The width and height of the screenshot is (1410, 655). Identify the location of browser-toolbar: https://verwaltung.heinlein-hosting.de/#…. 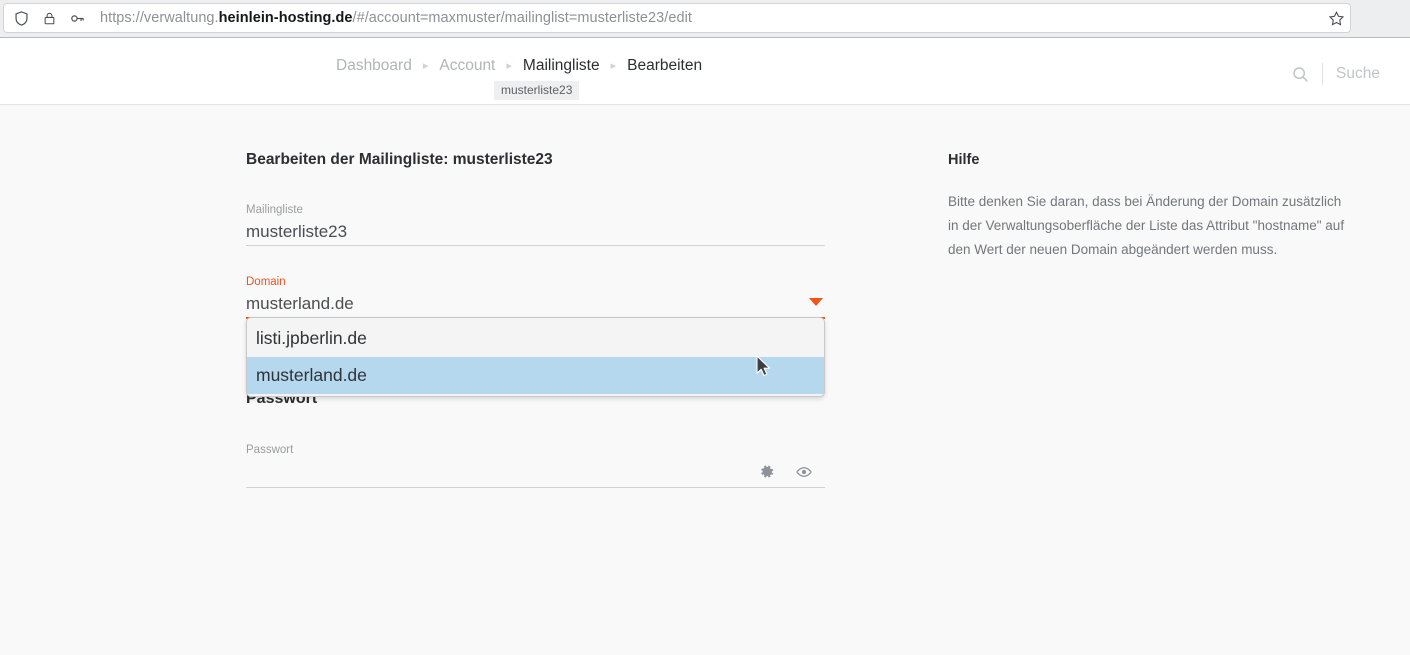
(705, 19).